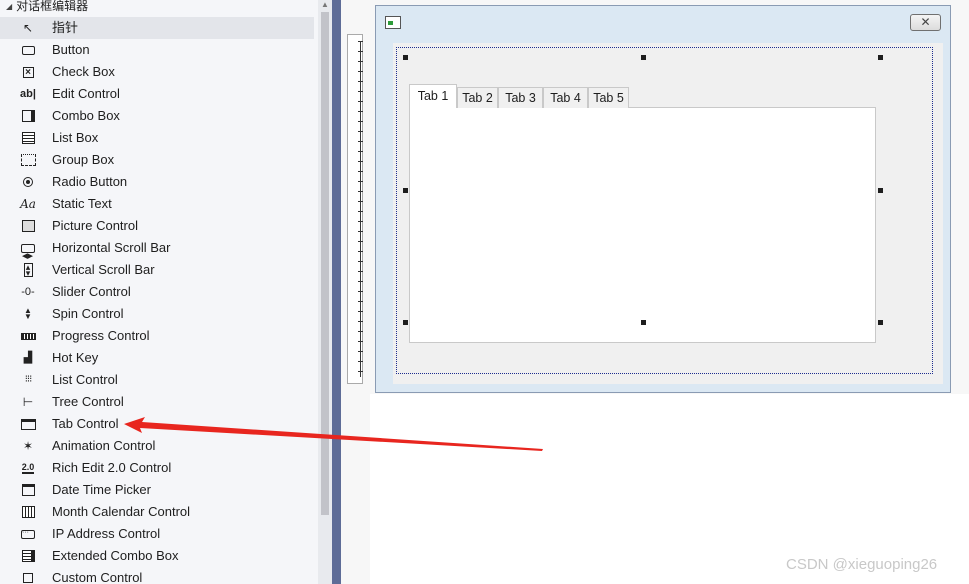 The height and width of the screenshot is (584, 969). Describe the element at coordinates (405, 57) in the screenshot. I see `resize-handle-nw` at that location.